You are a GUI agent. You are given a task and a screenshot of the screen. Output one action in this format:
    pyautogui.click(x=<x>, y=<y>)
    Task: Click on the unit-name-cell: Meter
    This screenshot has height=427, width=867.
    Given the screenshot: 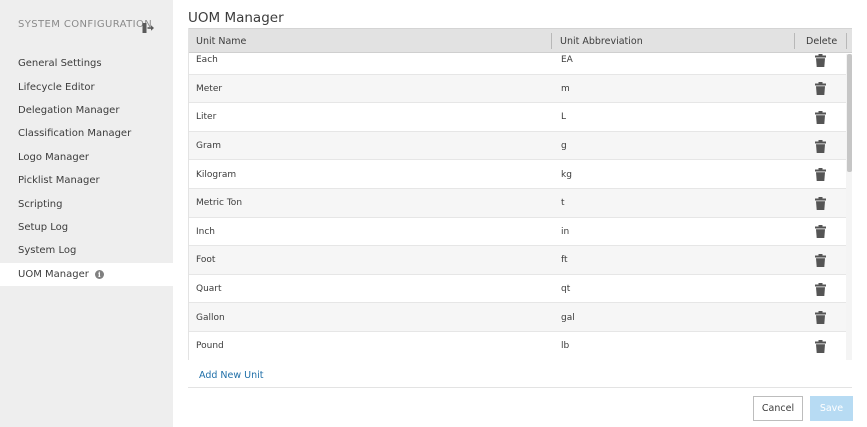 What is the action you would take?
    pyautogui.click(x=209, y=88)
    